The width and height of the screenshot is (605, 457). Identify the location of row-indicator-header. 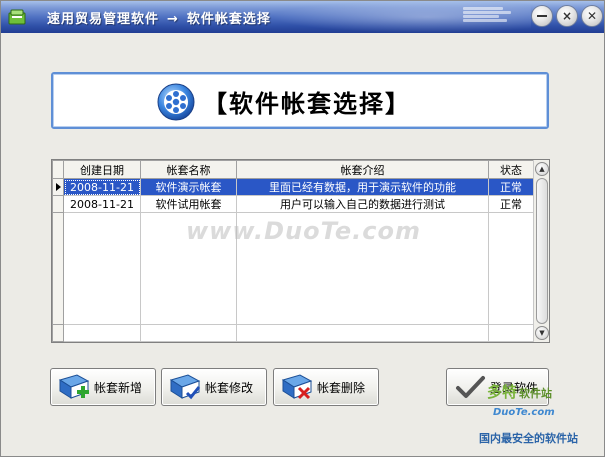
(58, 169).